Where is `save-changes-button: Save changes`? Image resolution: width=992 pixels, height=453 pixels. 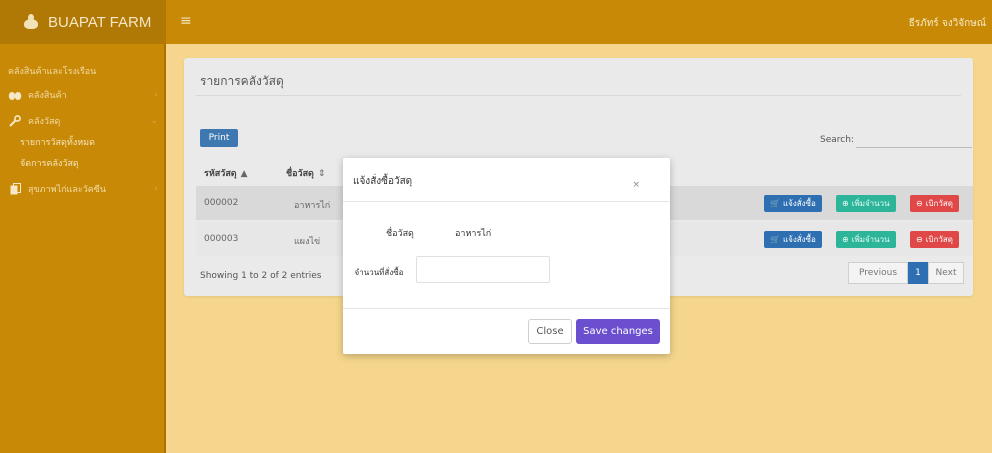
save-changes-button: Save changes is located at coordinates (618, 331).